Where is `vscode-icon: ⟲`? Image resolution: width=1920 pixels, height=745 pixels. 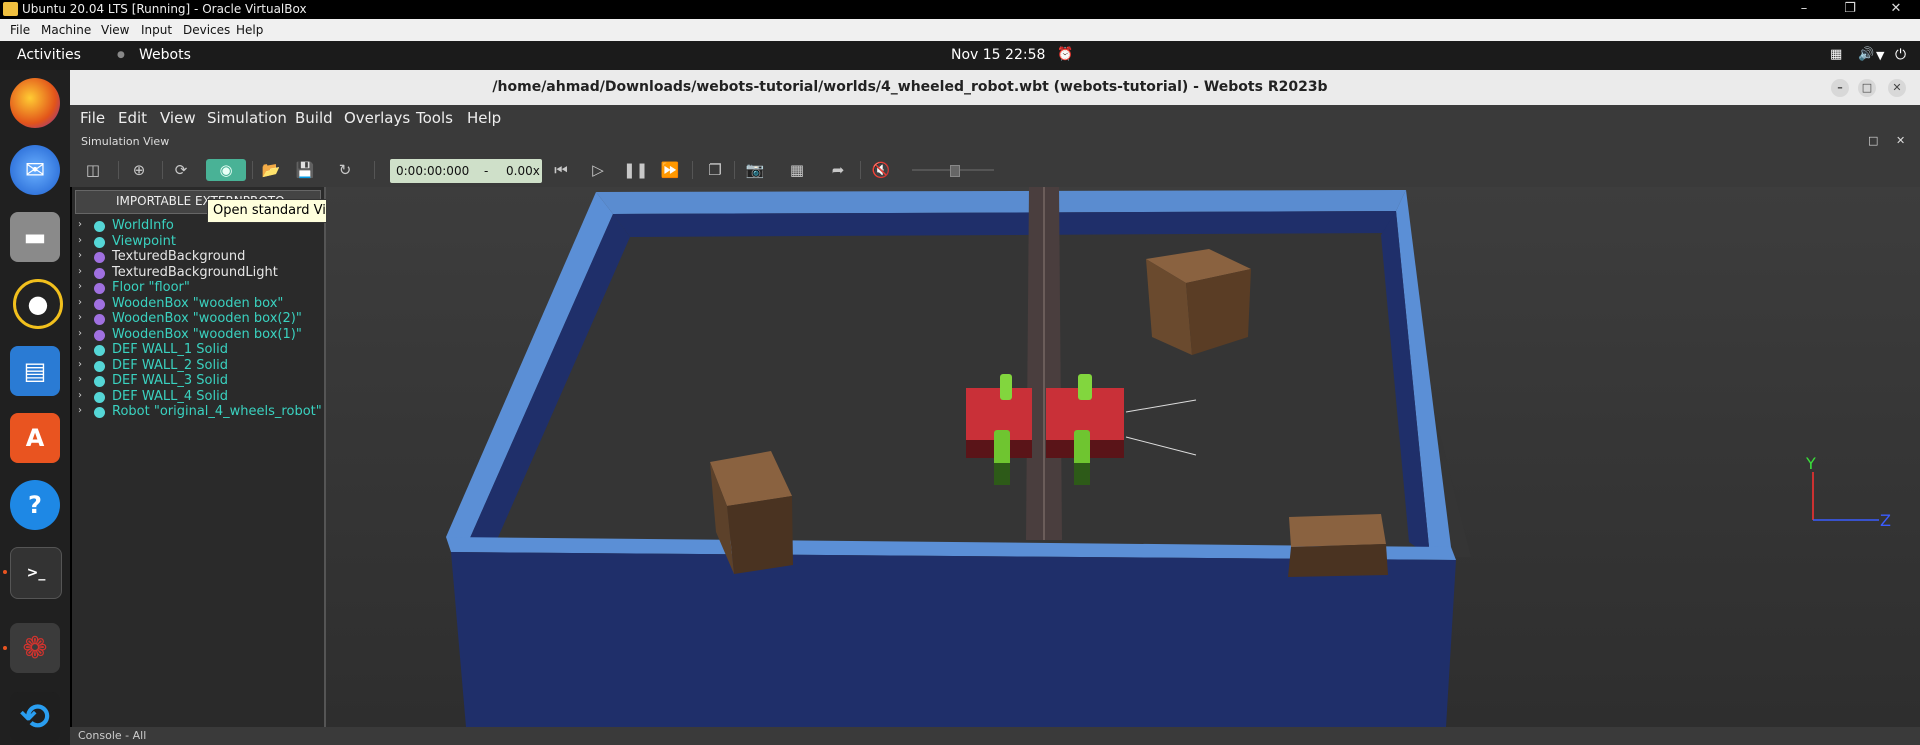 vscode-icon: ⟲ is located at coordinates (35, 717).